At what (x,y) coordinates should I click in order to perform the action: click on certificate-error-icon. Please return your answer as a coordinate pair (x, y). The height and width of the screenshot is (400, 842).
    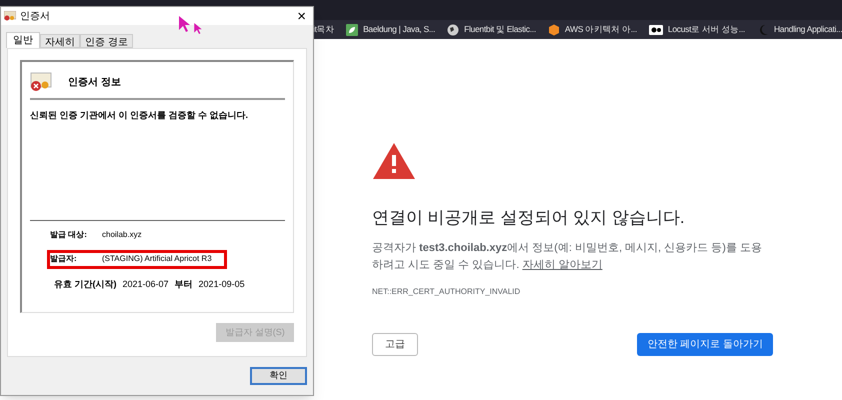
    Looking at the image, I should click on (41, 82).